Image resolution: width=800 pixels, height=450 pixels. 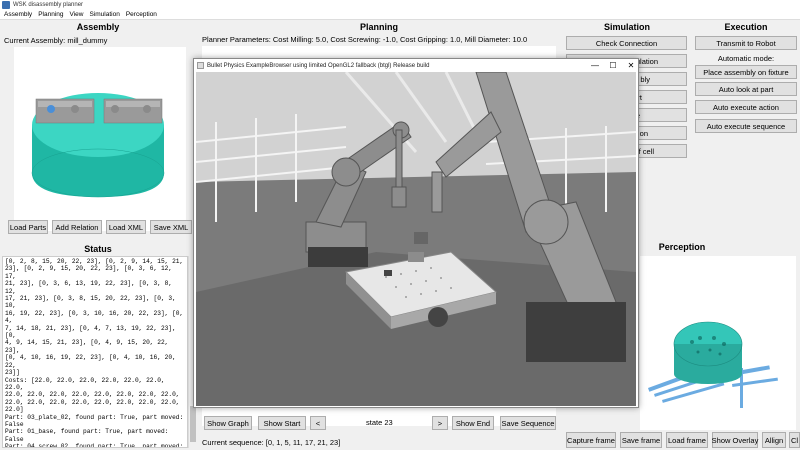 What do you see at coordinates (713, 364) in the screenshot?
I see `point-cloud-image` at bounding box center [713, 364].